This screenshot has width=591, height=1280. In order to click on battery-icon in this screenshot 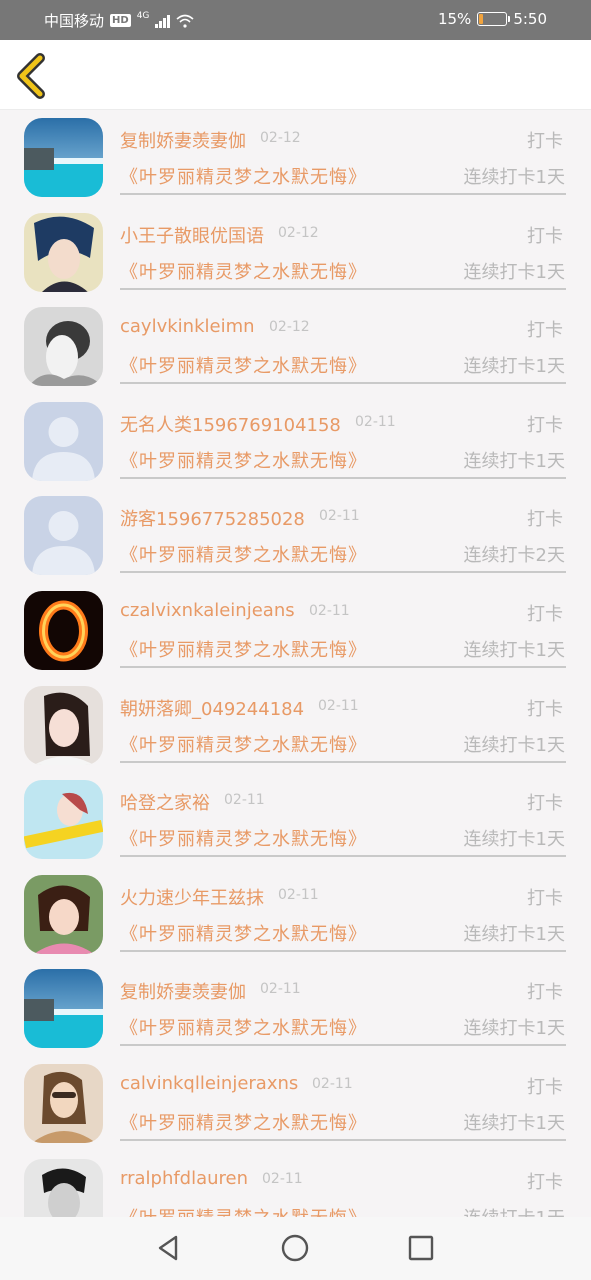, I will do `click(494, 19)`.